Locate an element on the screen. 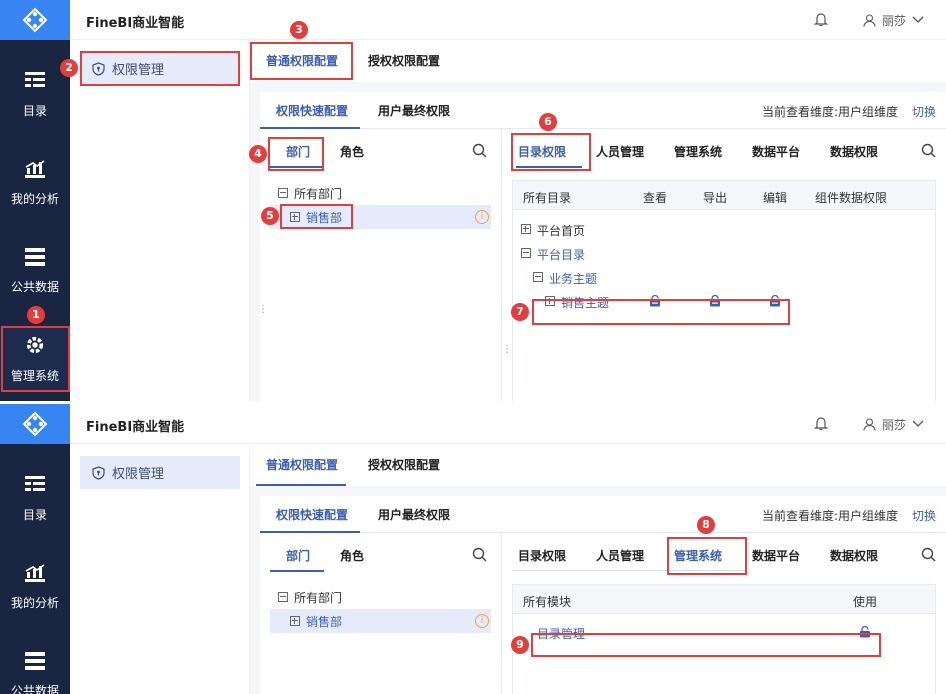  step-badge: 7 is located at coordinates (520, 312).